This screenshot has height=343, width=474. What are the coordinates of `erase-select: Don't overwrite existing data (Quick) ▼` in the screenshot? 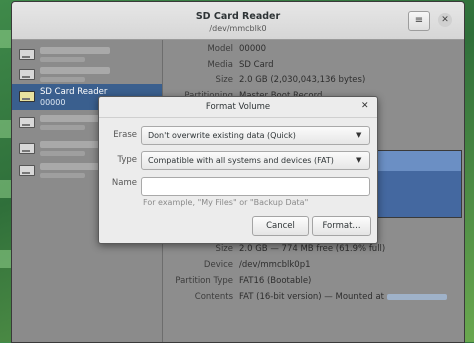 It's located at (255, 135).